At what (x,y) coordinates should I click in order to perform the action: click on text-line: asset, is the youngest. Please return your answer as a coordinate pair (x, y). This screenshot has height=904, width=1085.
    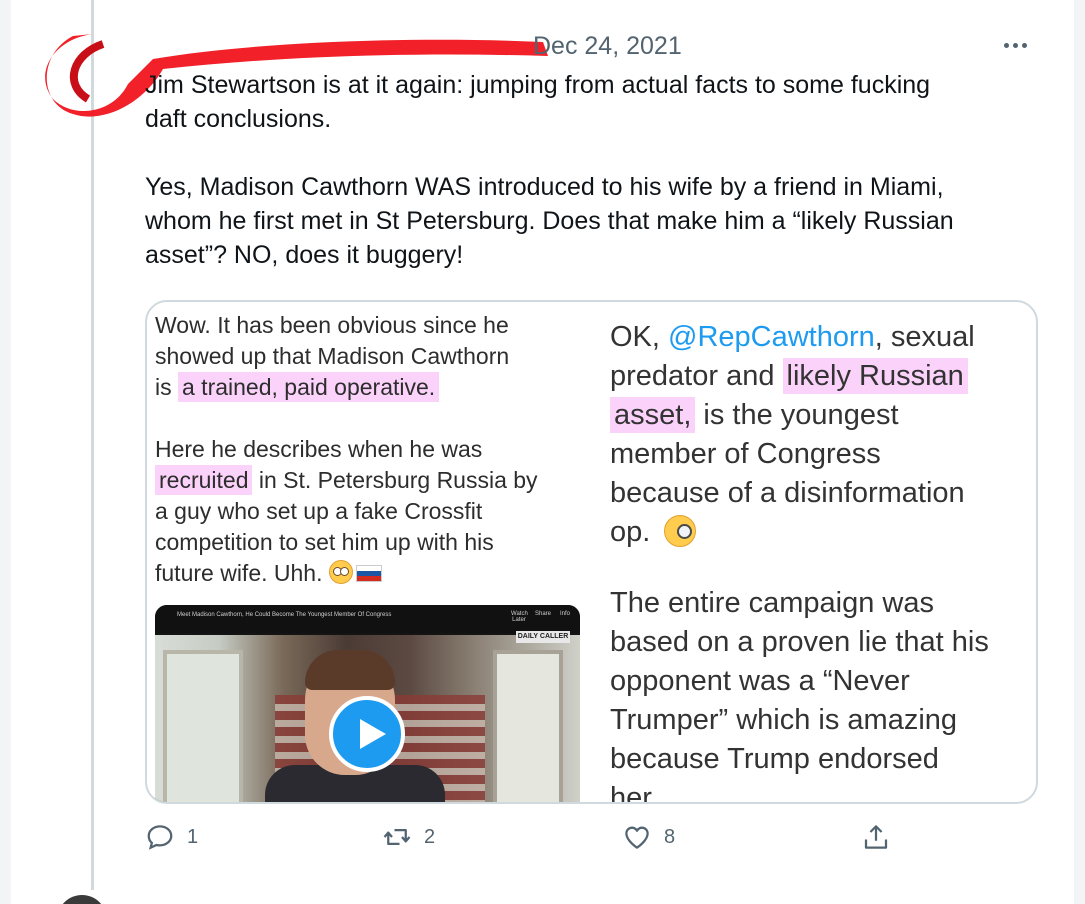
    Looking at the image, I should click on (822, 415).